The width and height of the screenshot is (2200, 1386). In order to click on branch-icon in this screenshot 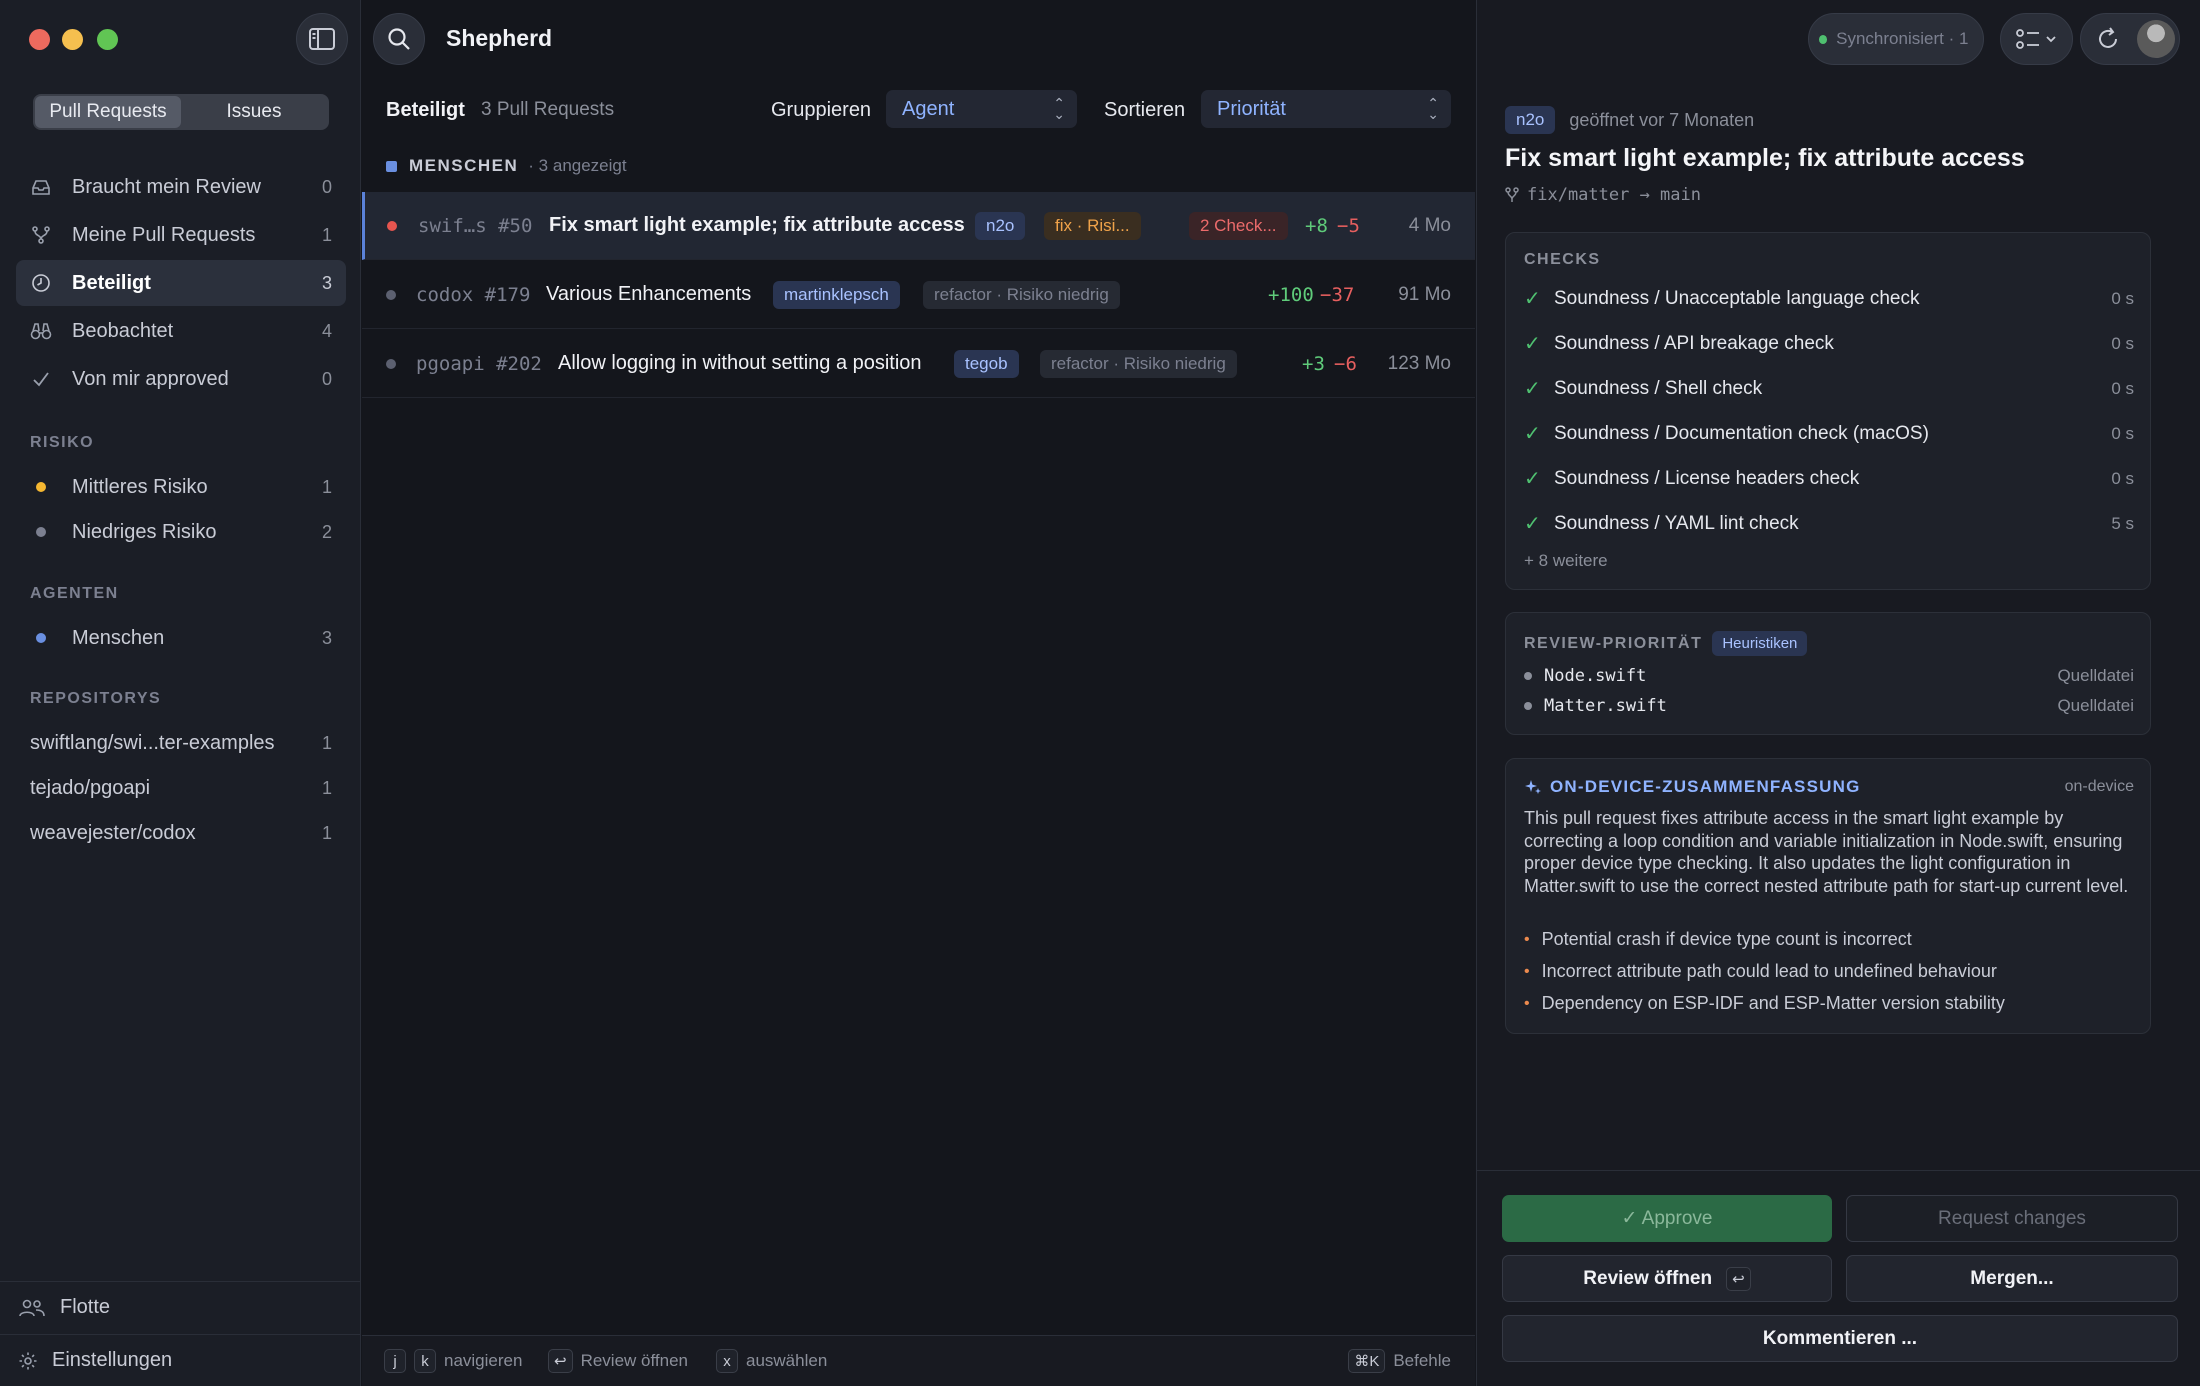, I will do `click(1512, 194)`.